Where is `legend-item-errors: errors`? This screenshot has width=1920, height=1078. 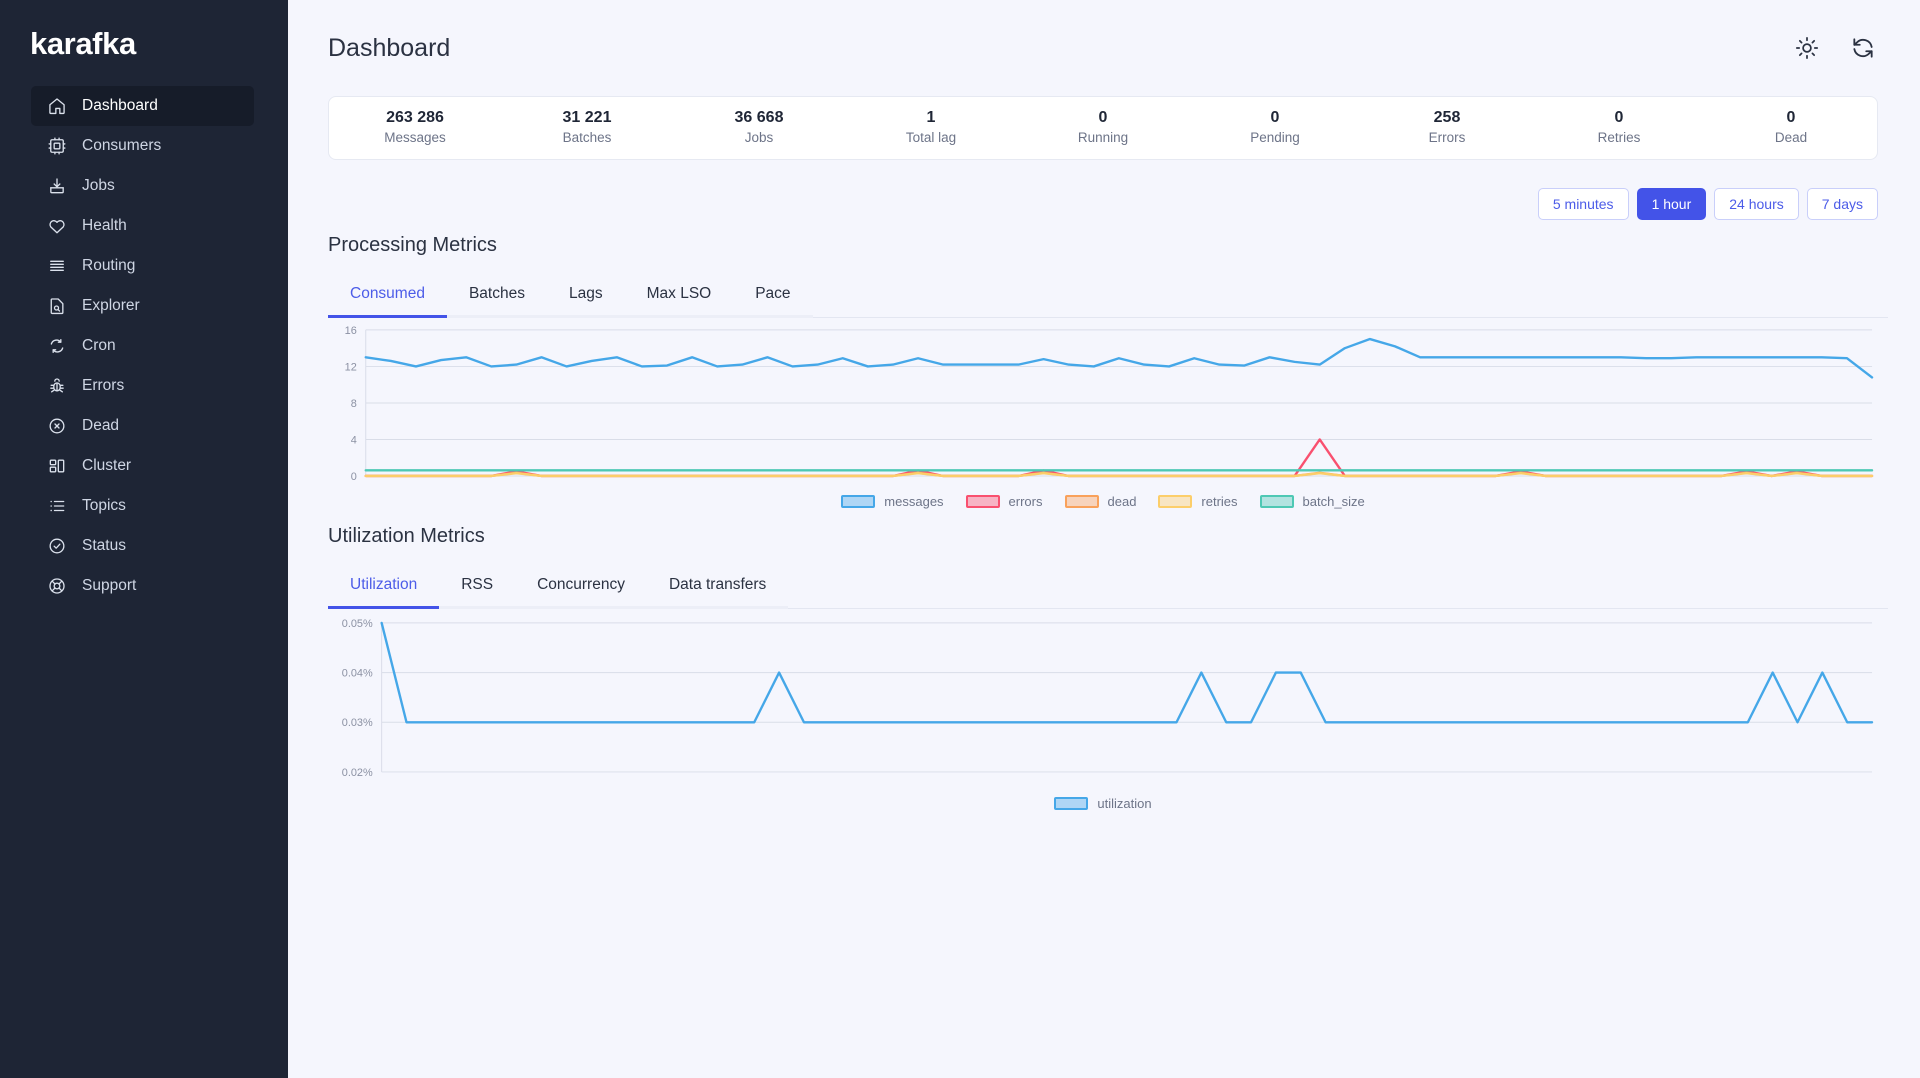 legend-item-errors: errors is located at coordinates (1004, 501).